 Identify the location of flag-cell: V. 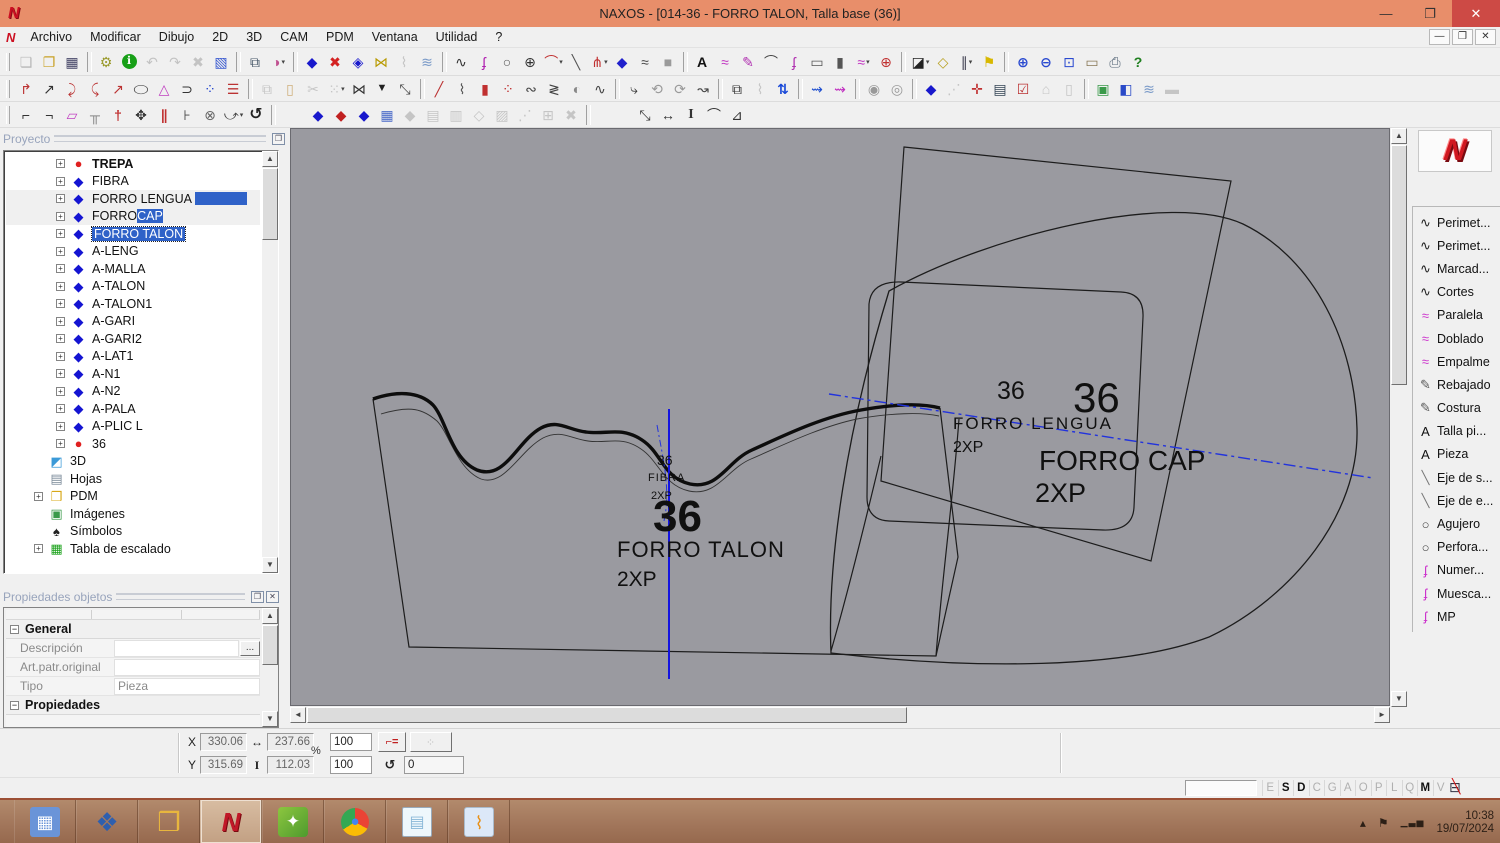
(1440, 788).